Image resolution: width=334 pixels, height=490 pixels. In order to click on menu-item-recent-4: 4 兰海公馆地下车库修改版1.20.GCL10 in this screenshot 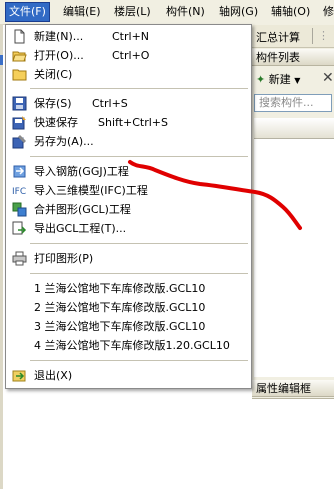, I will do `click(128, 345)`.